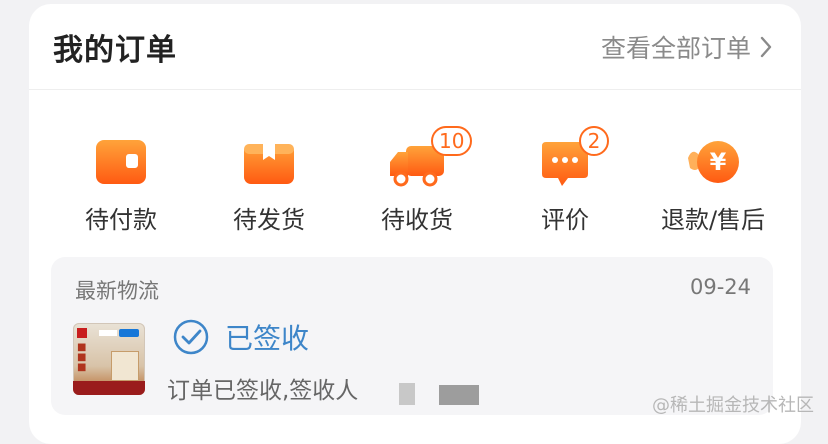  What do you see at coordinates (121, 220) in the screenshot?
I see `order-pending-payment-label: 待付款` at bounding box center [121, 220].